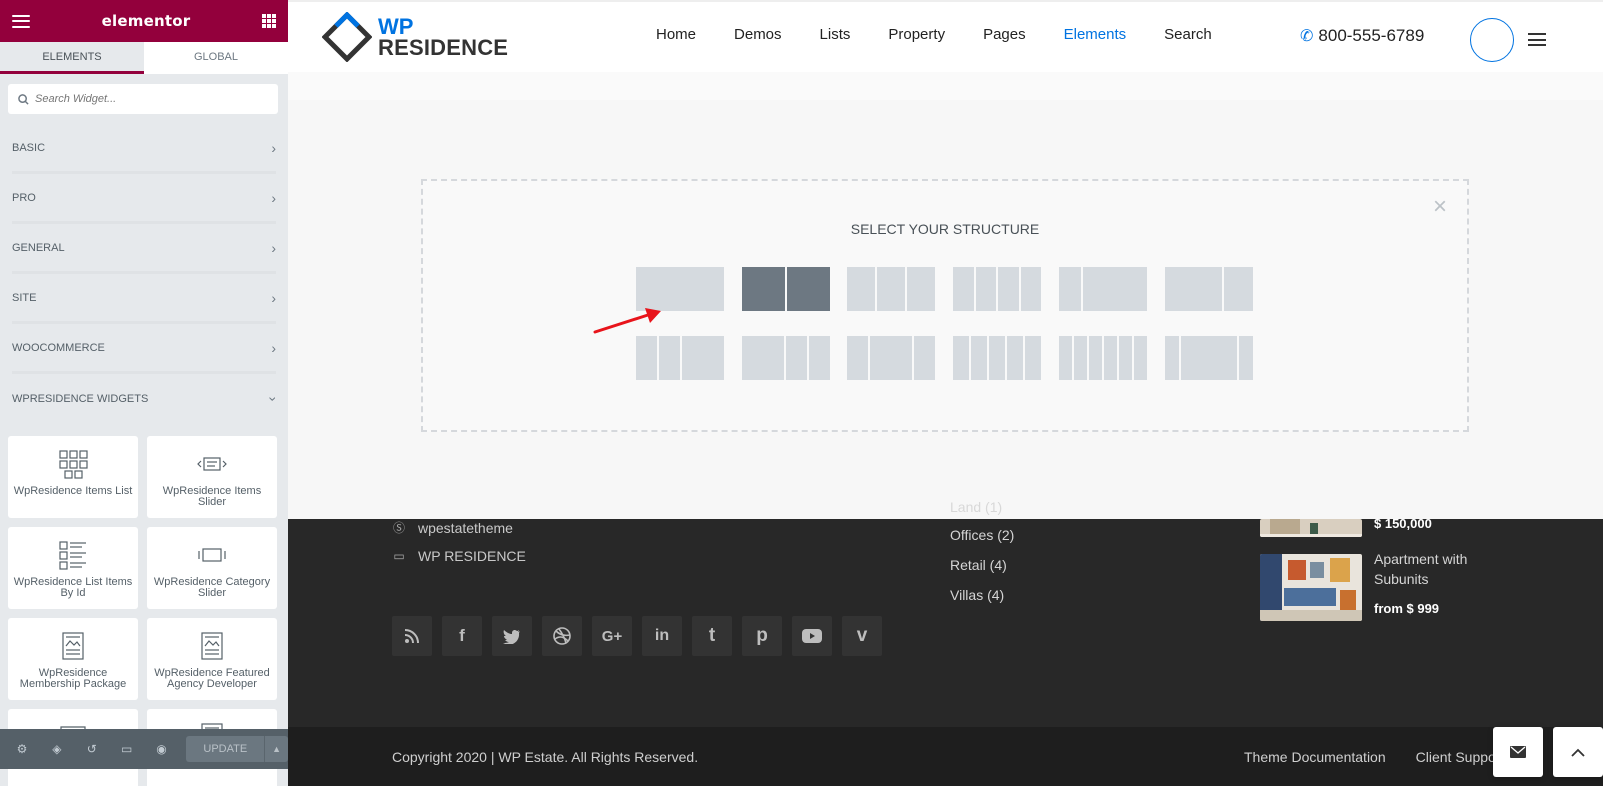 This screenshot has width=1603, height=786. What do you see at coordinates (72, 58) in the screenshot?
I see `tab-elements: ELEMENTS` at bounding box center [72, 58].